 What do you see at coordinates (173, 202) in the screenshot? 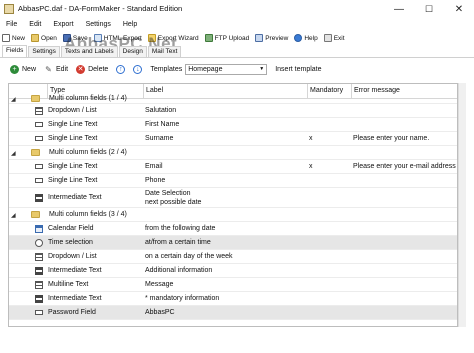
I see `label-text-second-line: next possible date` at bounding box center [173, 202].